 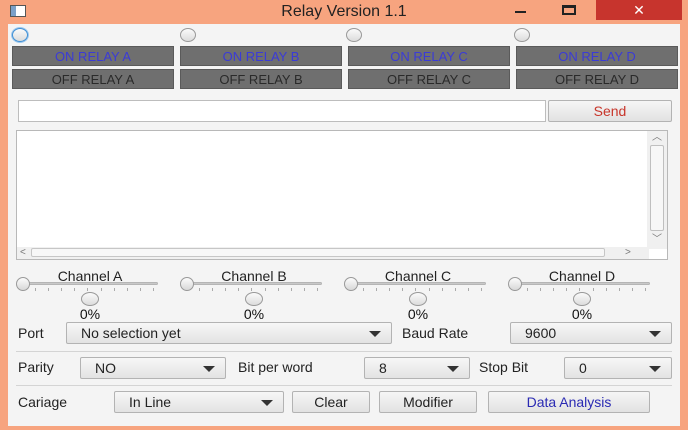 I want to click on vertical-scroll-thumb, so click(x=657, y=188).